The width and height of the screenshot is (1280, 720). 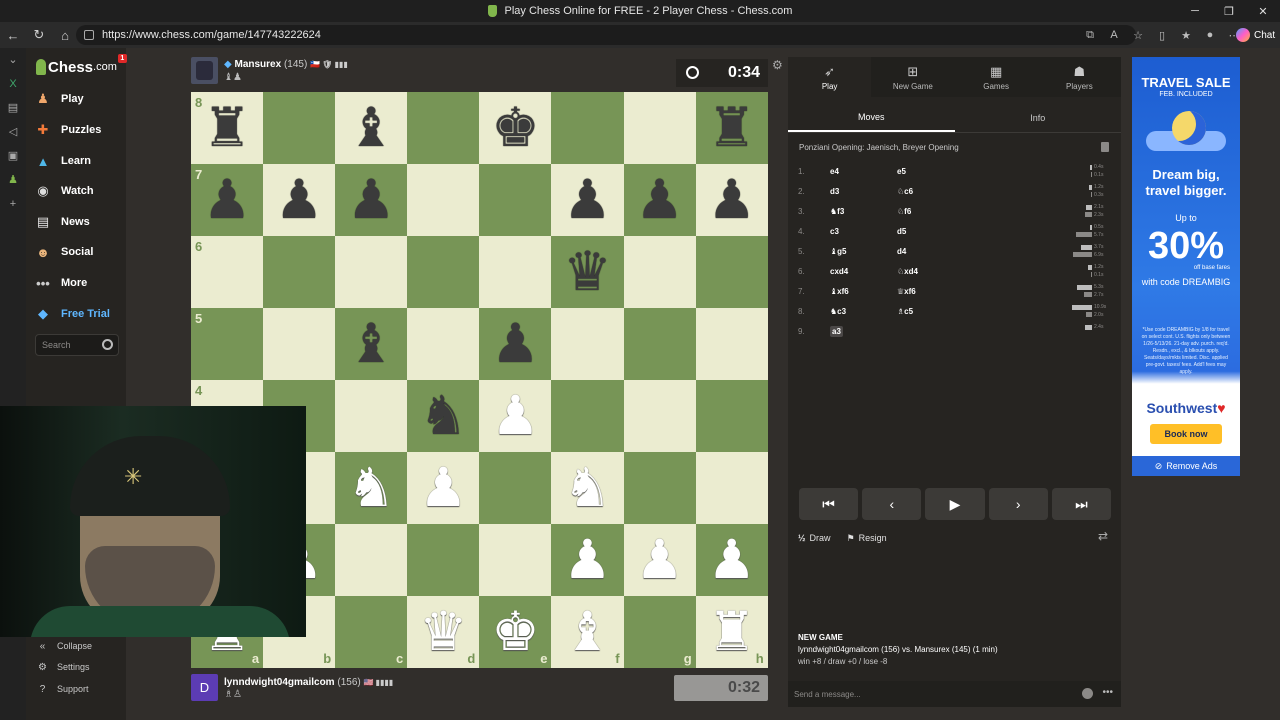 I want to click on opponent-avatar, so click(x=204, y=70).